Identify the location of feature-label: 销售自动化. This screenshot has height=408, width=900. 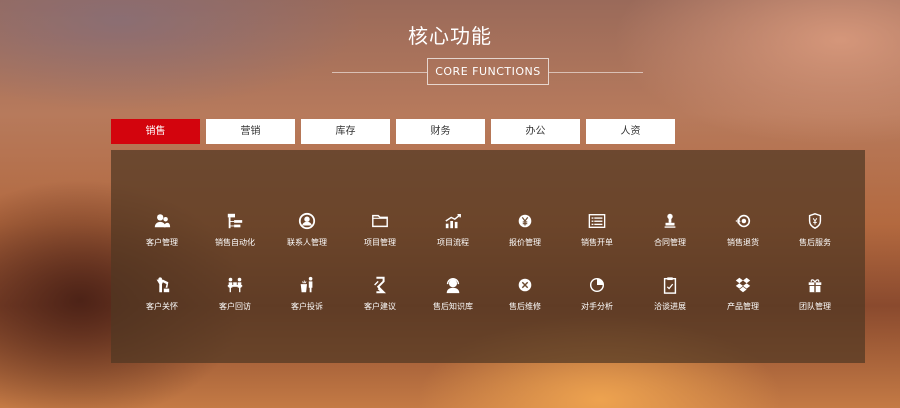
(235, 242).